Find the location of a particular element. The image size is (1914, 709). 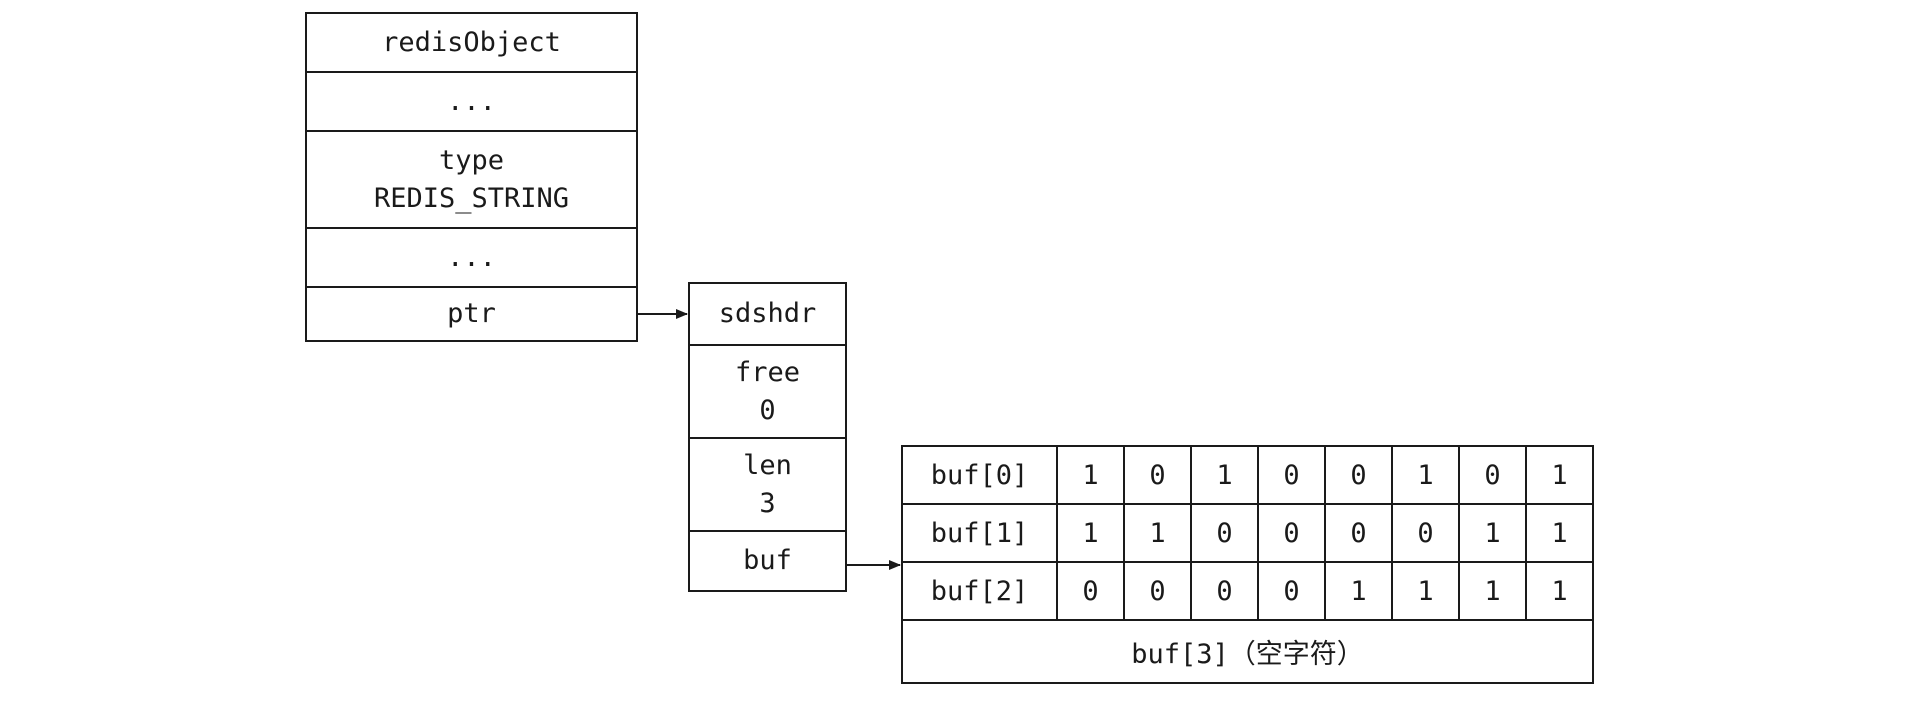

sdshdr-len-field: len 3 is located at coordinates (767, 485).